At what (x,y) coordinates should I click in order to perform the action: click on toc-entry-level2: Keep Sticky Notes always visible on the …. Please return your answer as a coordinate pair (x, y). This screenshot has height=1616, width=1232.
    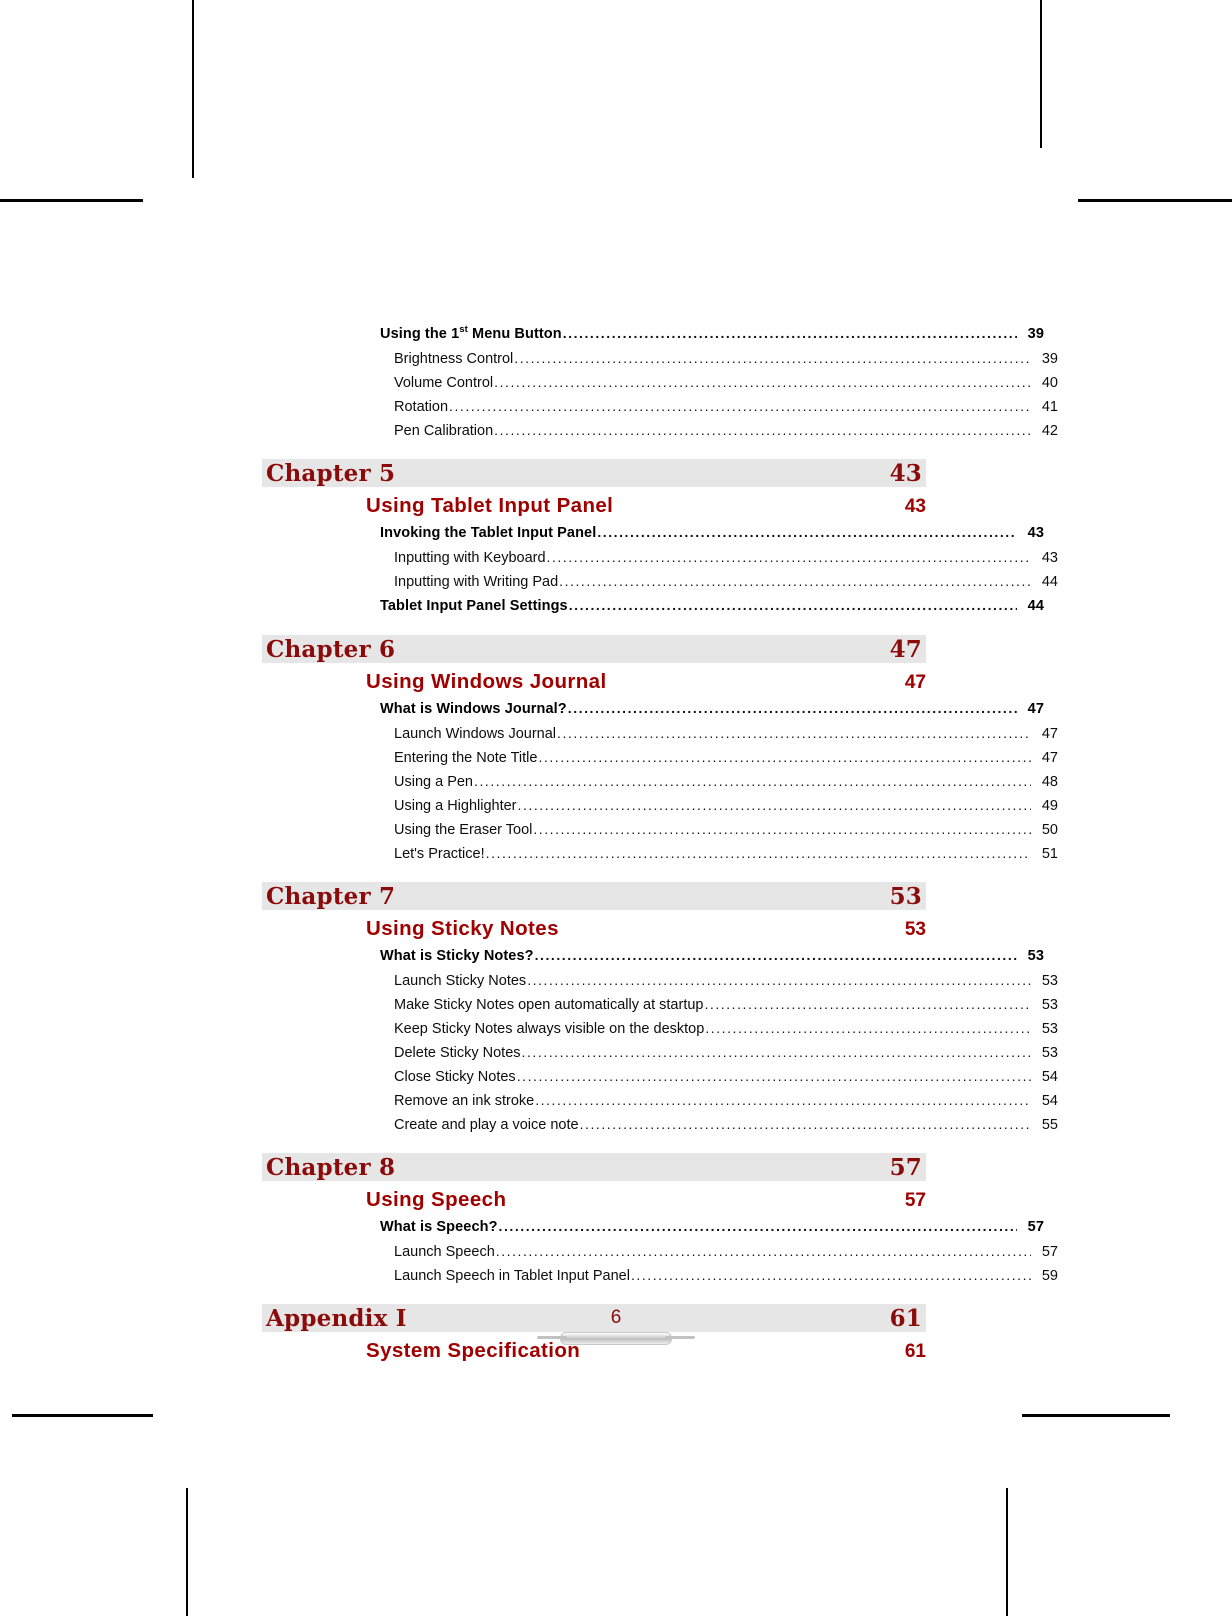
    Looking at the image, I should click on (660, 1029).